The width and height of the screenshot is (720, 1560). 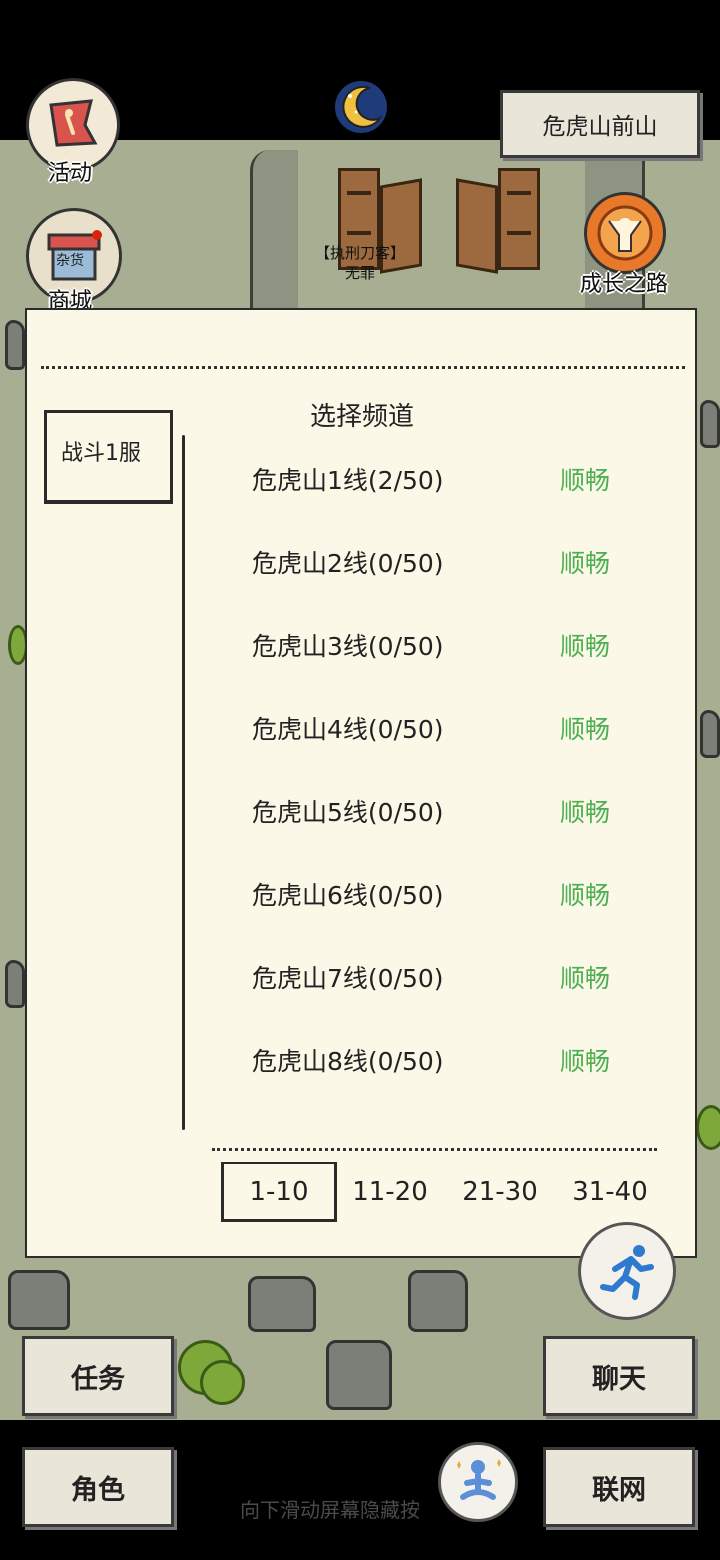 I want to click on activity-label: 活动, so click(x=70, y=173).